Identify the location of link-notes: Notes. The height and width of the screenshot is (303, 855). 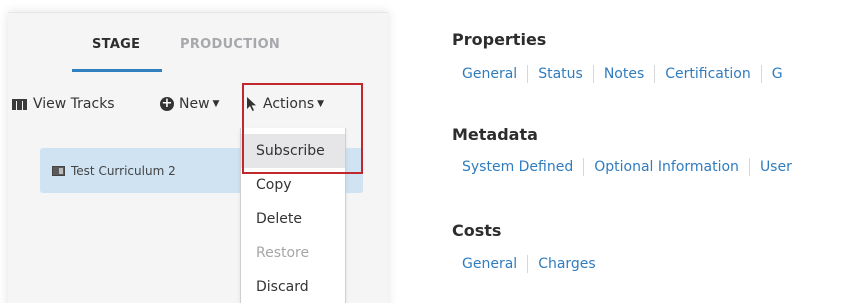
(624, 74).